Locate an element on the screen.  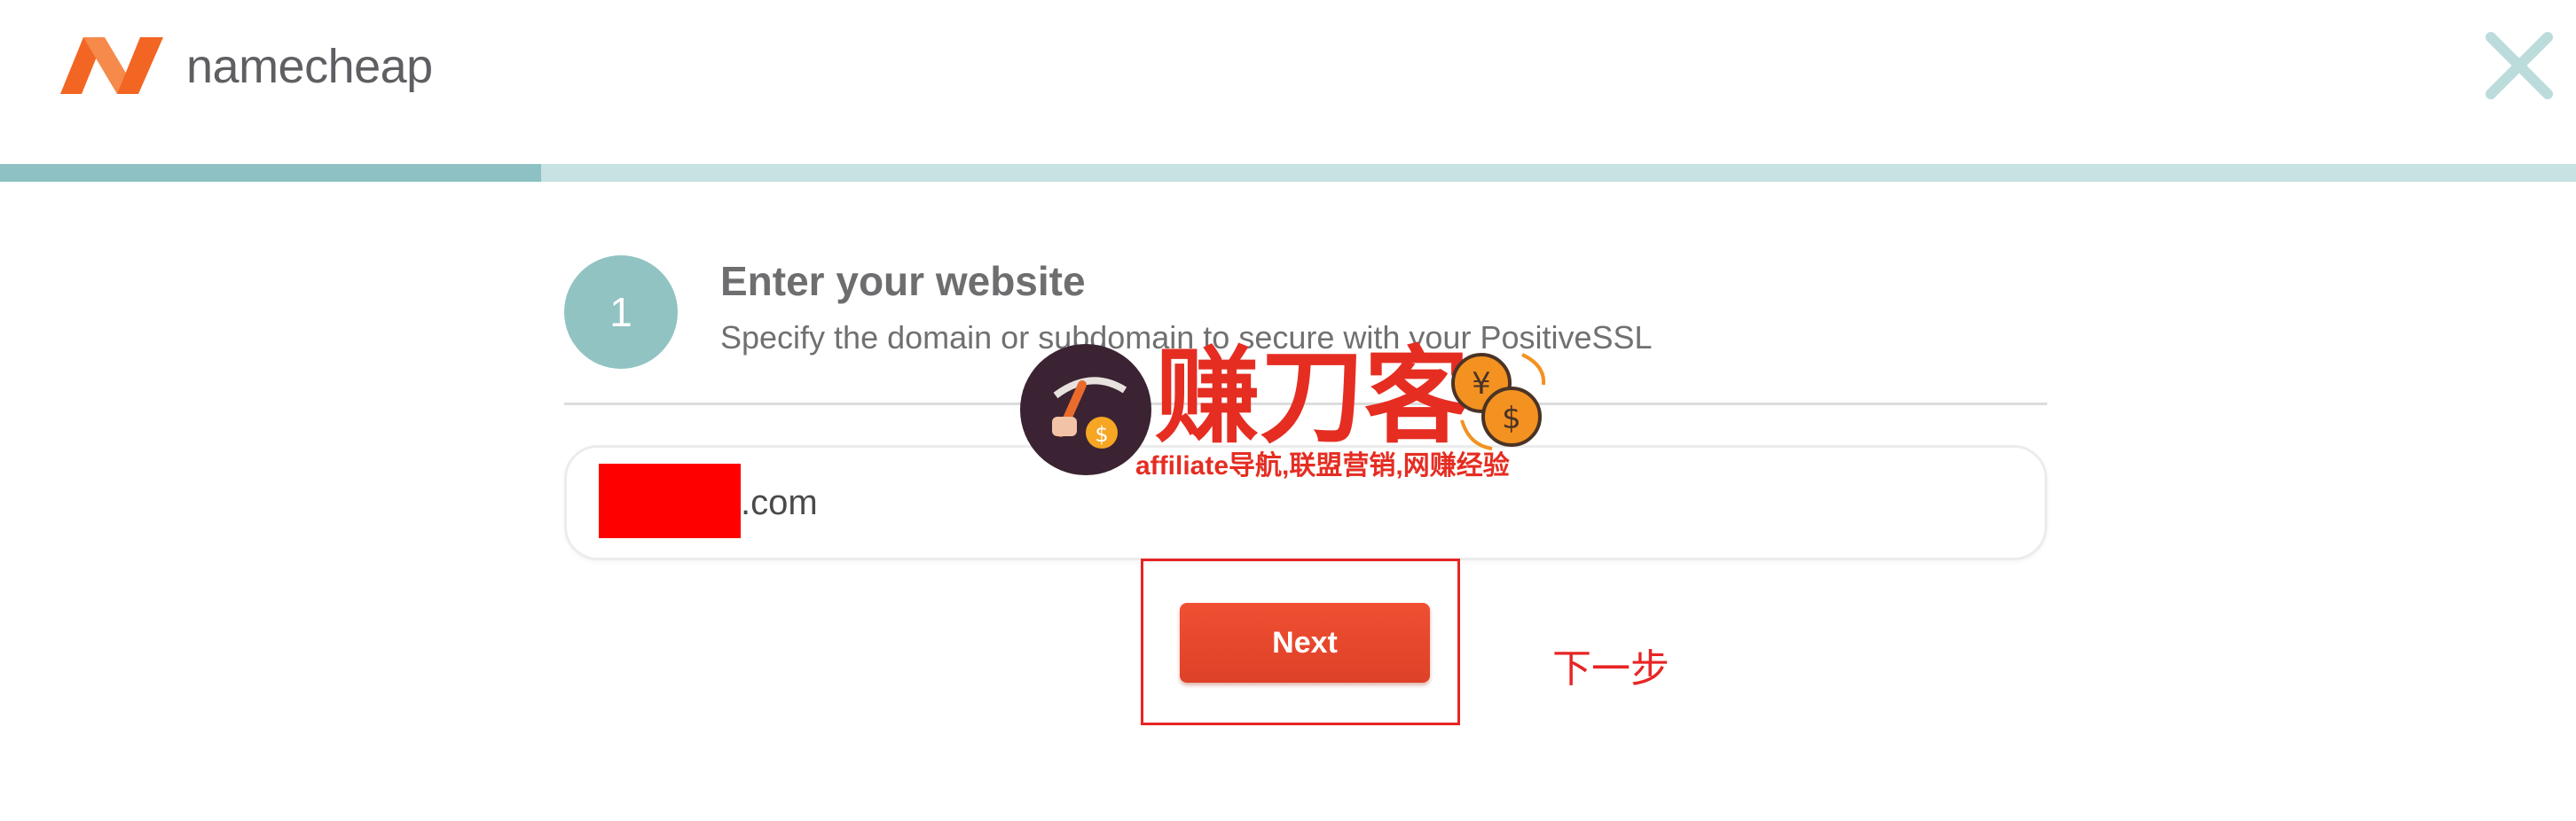
close-icon is located at coordinates (2519, 66).